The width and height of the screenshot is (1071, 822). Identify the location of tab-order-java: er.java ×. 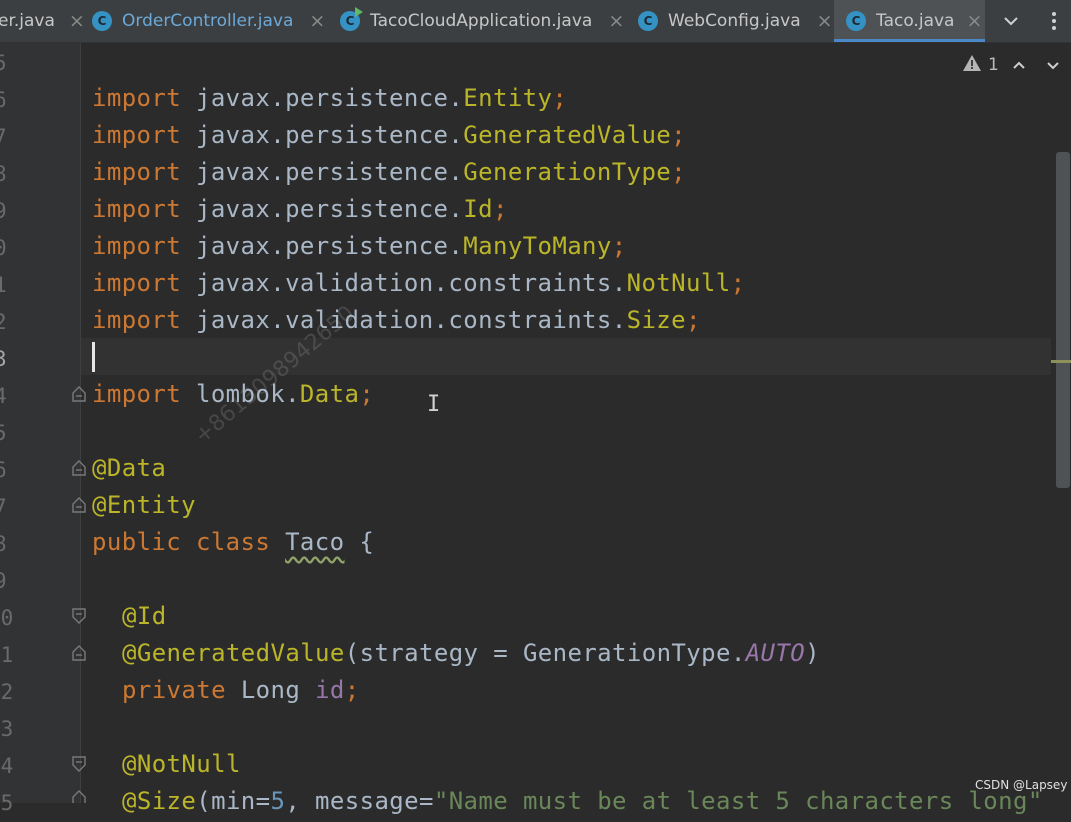
(42, 21).